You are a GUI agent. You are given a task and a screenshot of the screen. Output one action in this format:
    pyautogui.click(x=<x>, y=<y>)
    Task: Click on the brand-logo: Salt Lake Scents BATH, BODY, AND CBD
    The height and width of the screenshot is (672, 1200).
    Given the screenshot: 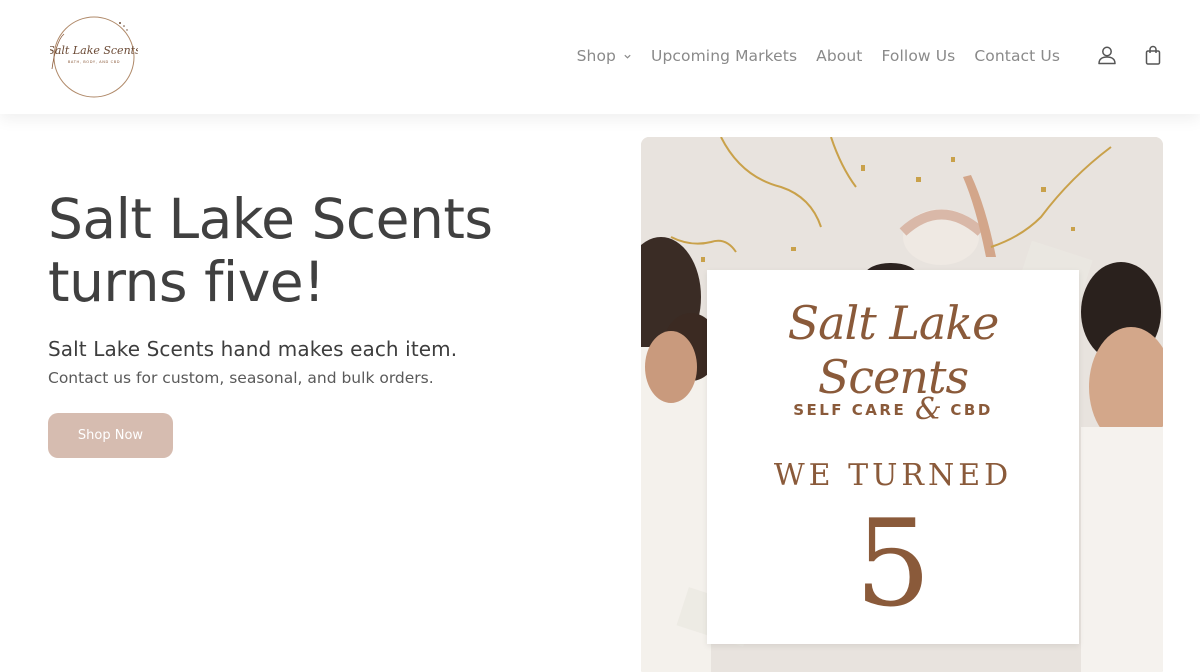 What is the action you would take?
    pyautogui.click(x=94, y=57)
    